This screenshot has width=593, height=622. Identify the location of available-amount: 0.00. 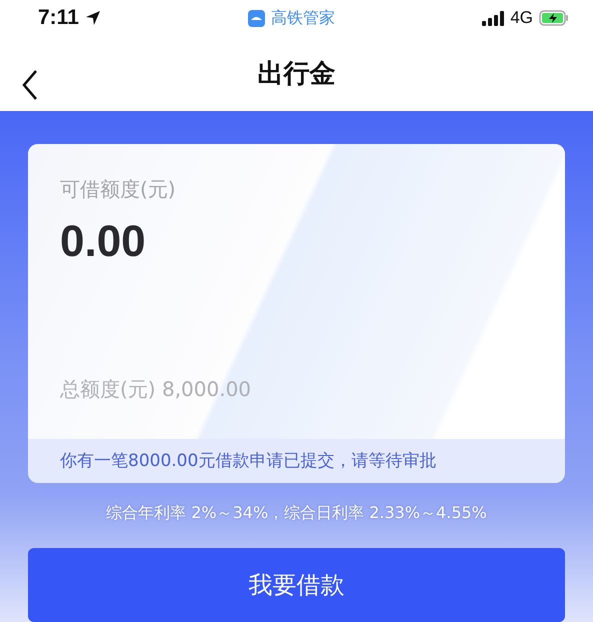
(103, 242).